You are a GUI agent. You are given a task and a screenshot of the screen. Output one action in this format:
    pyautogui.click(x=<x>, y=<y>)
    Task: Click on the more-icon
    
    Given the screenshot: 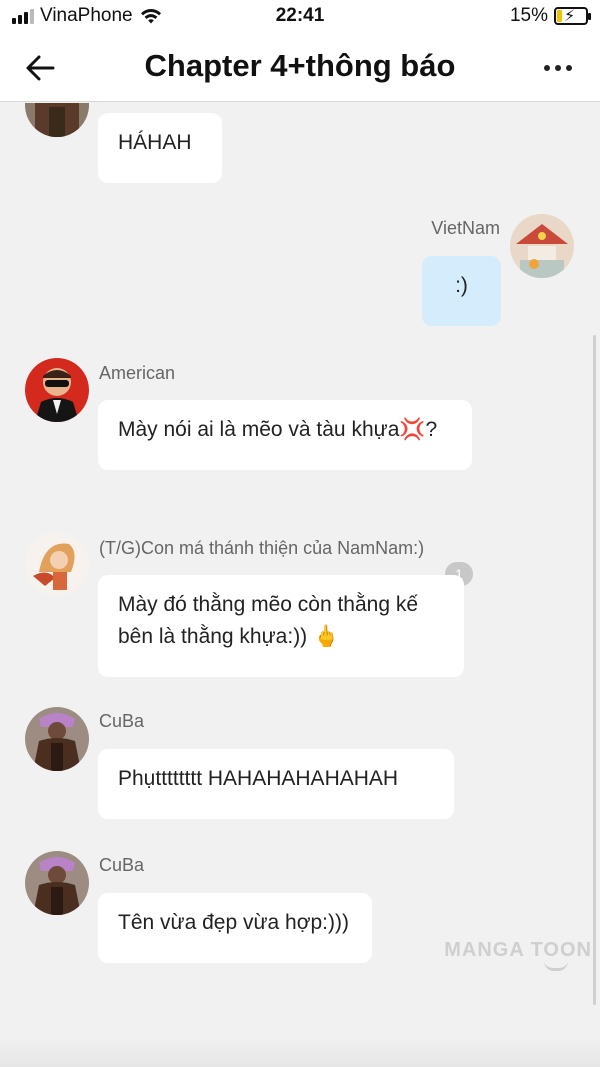 What is the action you would take?
    pyautogui.click(x=558, y=68)
    